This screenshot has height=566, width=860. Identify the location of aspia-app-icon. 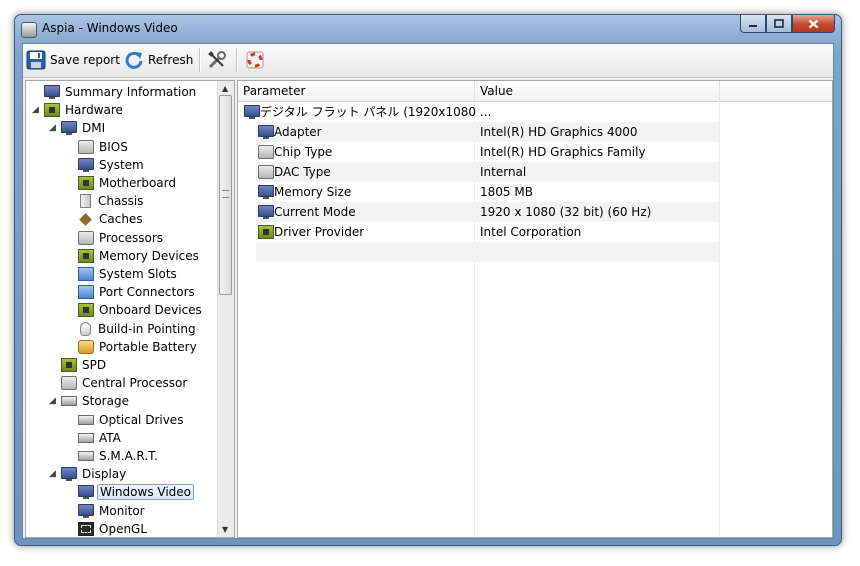
(29, 30).